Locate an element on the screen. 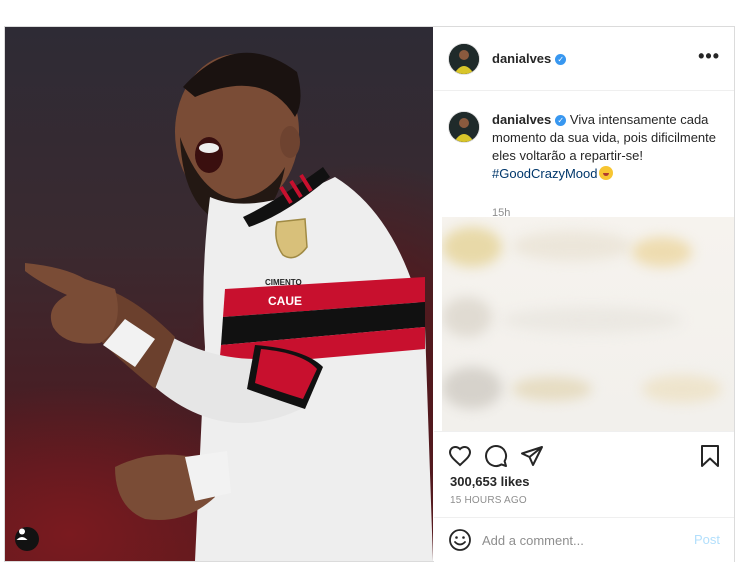 The width and height of the screenshot is (736, 565). shirt-sponsor-line1: CIMENTO is located at coordinates (283, 282).